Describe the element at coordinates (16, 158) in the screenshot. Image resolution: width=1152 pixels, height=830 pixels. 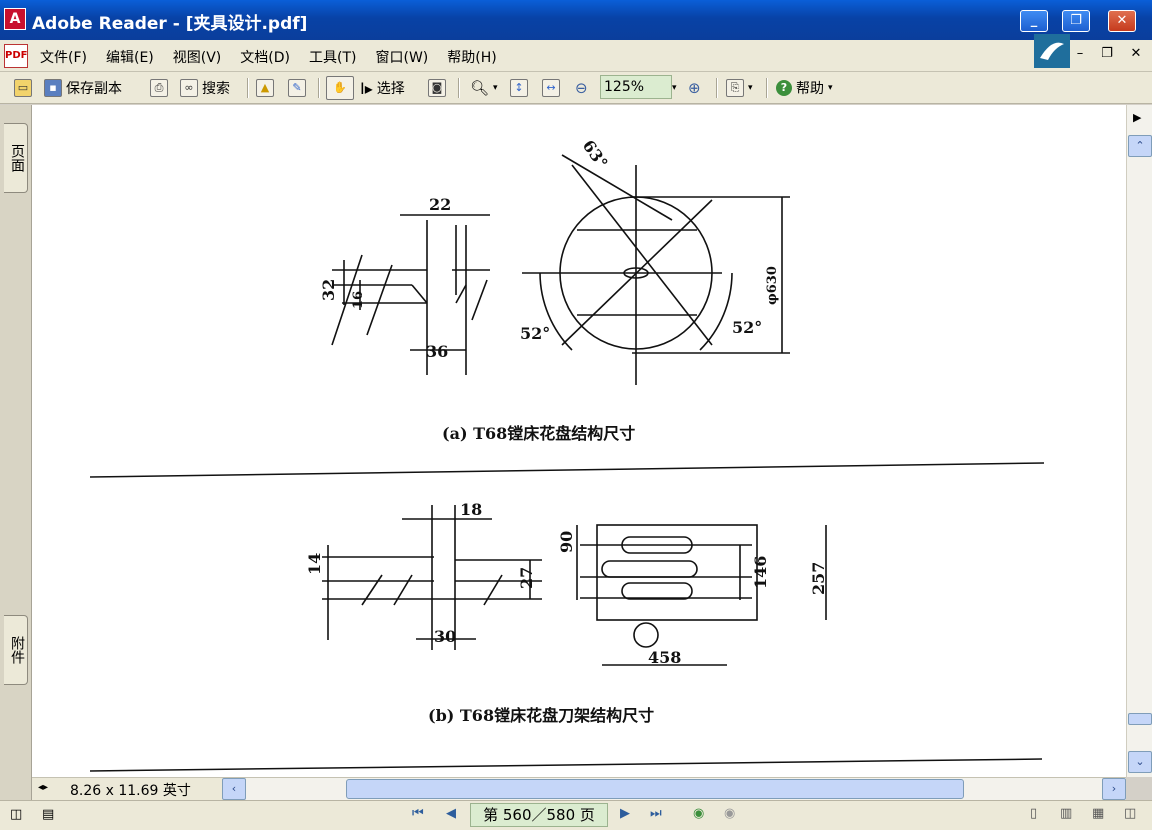
I see `tab-pages: 页面` at that location.